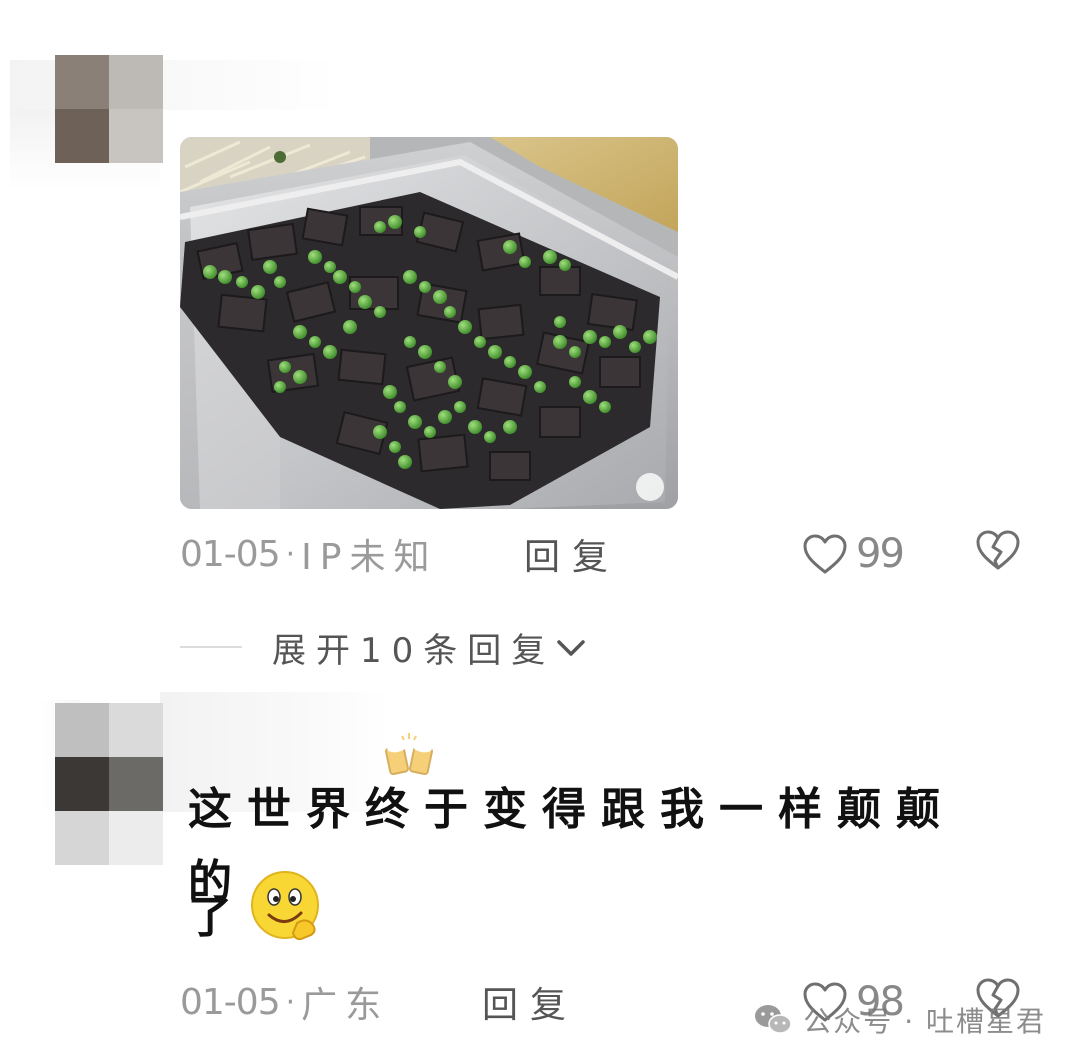  Describe the element at coordinates (924, 1021) in the screenshot. I see `watermark-text: 公众号 · 吐槽星君` at that location.